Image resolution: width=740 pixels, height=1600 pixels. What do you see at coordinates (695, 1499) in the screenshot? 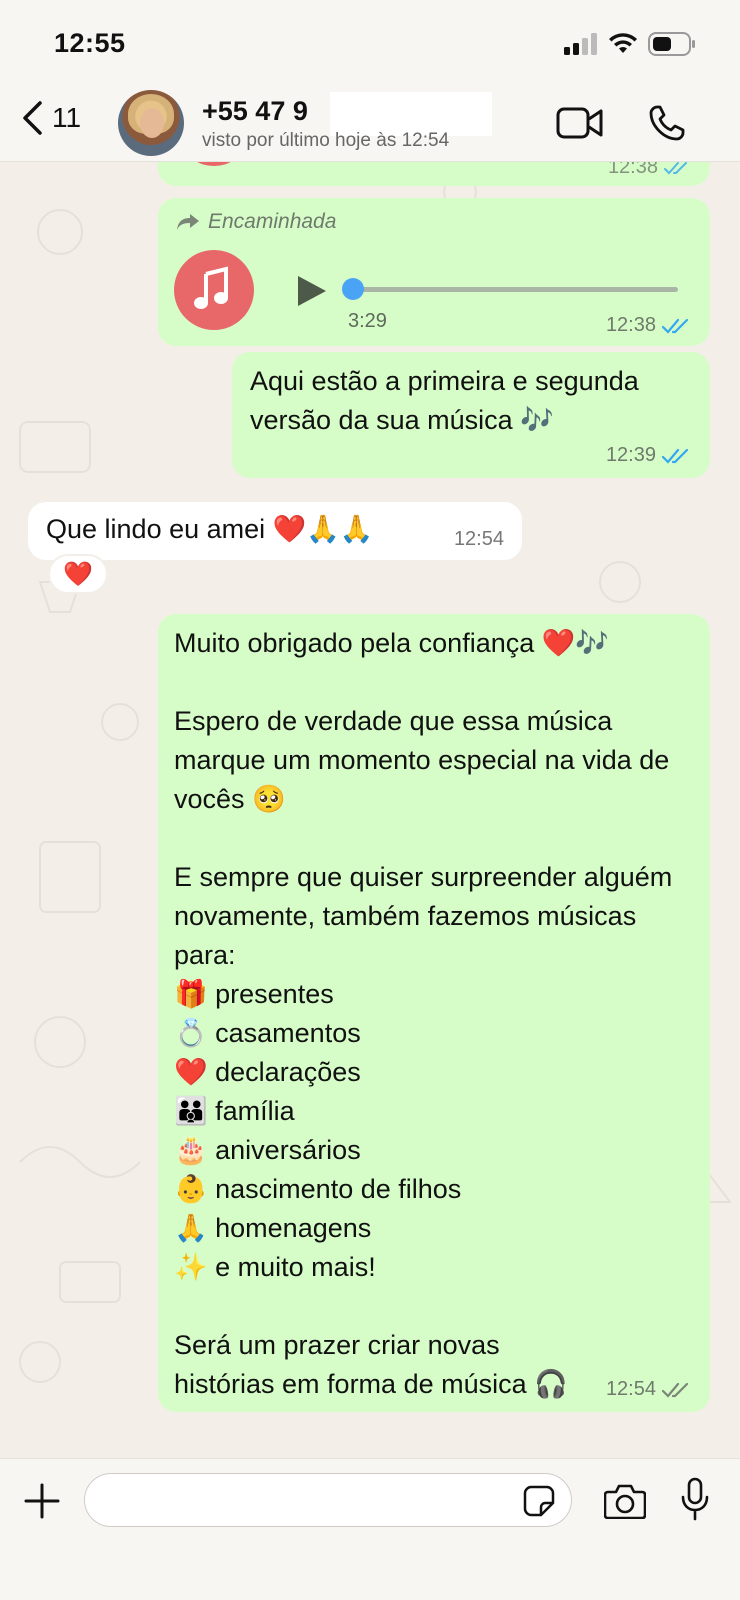
I see `microphone-icon` at bounding box center [695, 1499].